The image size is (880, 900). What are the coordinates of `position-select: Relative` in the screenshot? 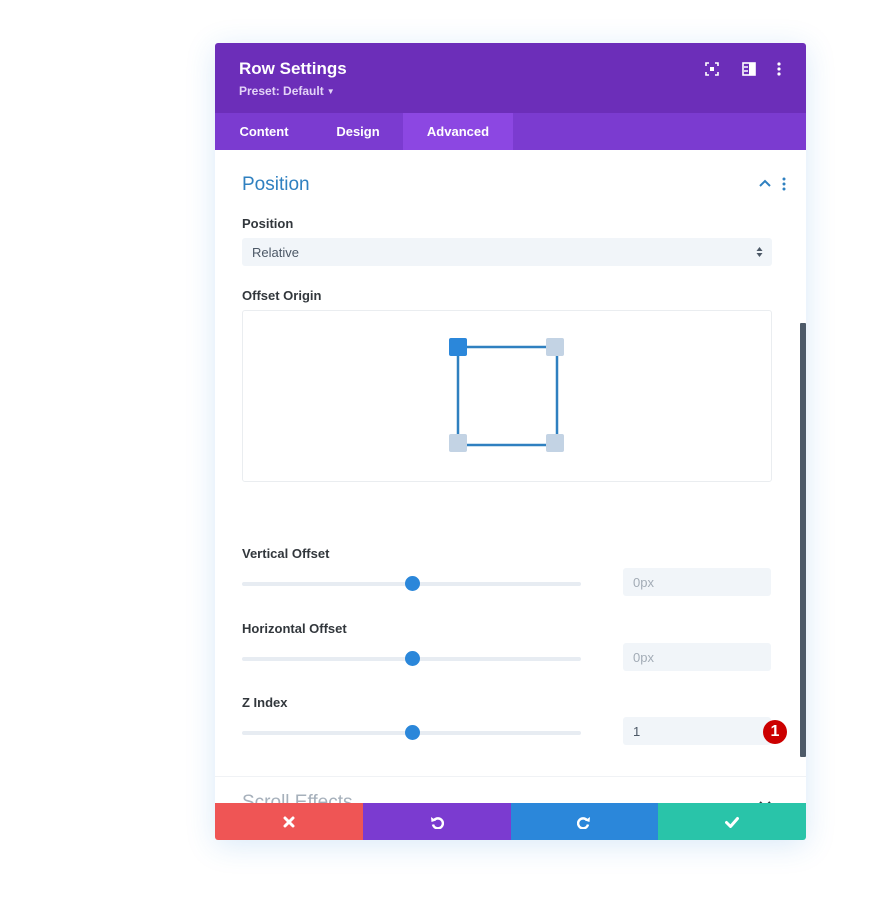 It's located at (507, 252).